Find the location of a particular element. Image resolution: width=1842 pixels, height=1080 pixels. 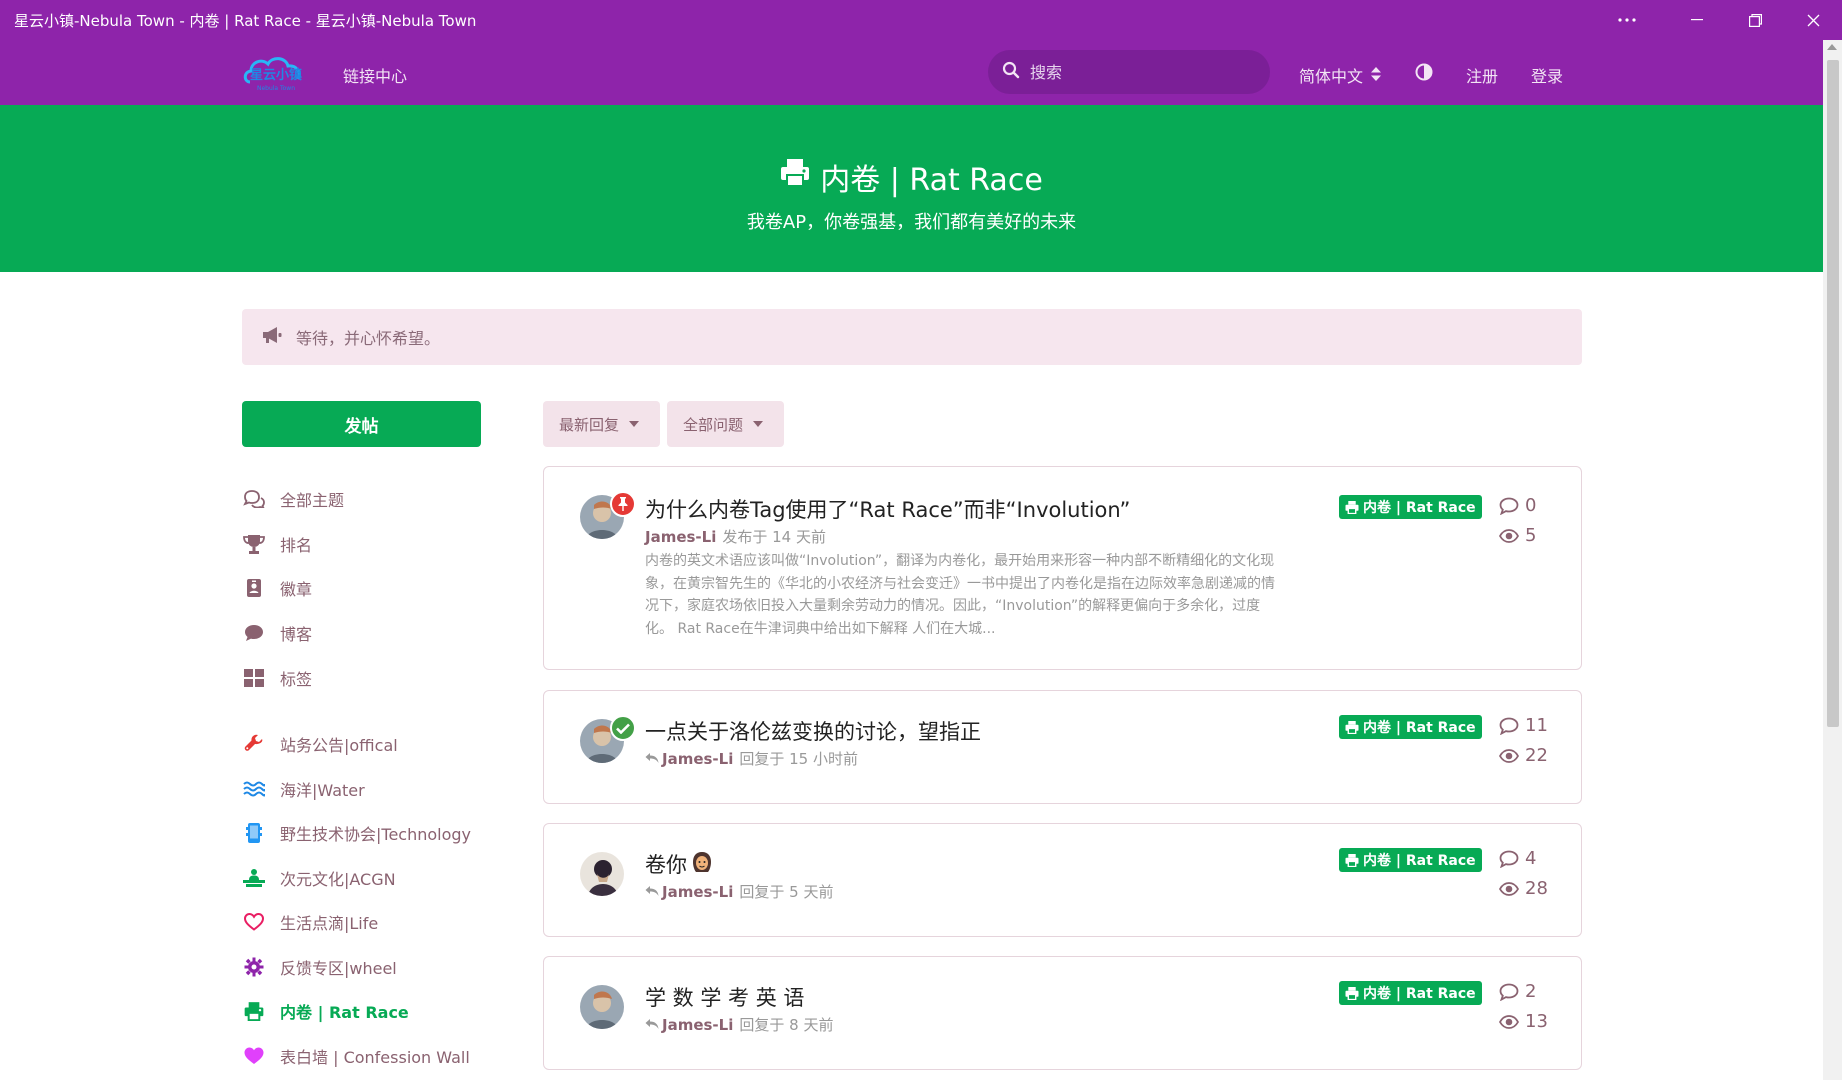

sidebar-item-label: 野生技术协会|Technology is located at coordinates (376, 834).